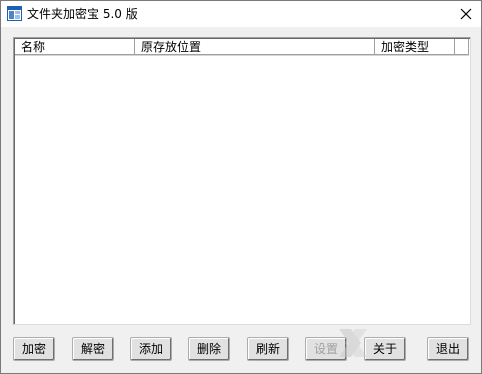  I want to click on decrypt-button: 解密, so click(93, 349).